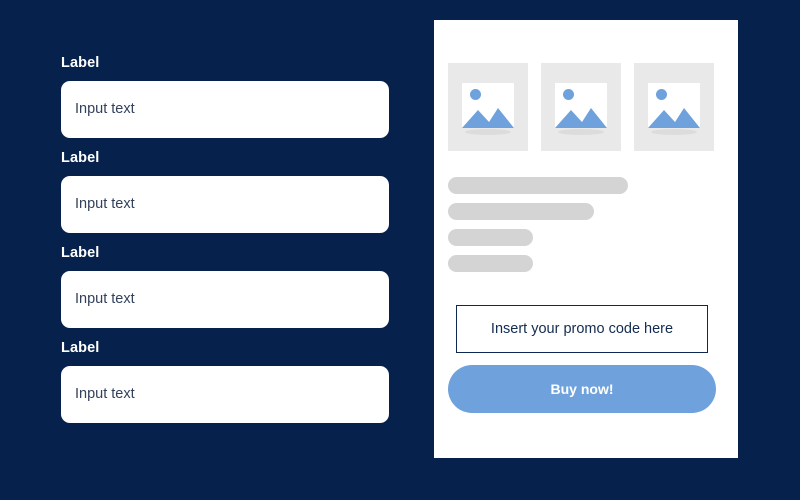  What do you see at coordinates (80, 157) in the screenshot?
I see `field-label-2: Label` at bounding box center [80, 157].